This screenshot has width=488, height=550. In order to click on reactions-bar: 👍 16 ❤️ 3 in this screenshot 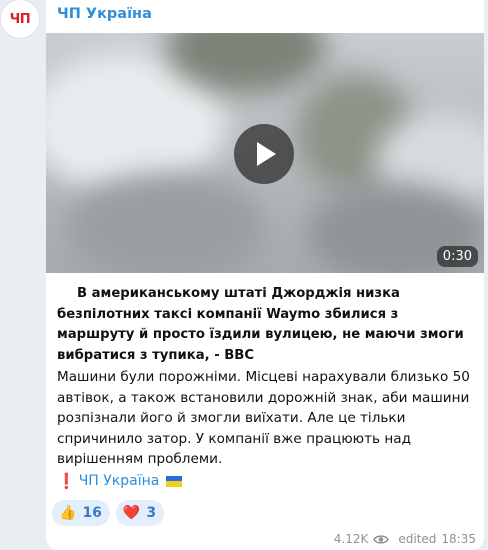, I will do `click(108, 513)`.